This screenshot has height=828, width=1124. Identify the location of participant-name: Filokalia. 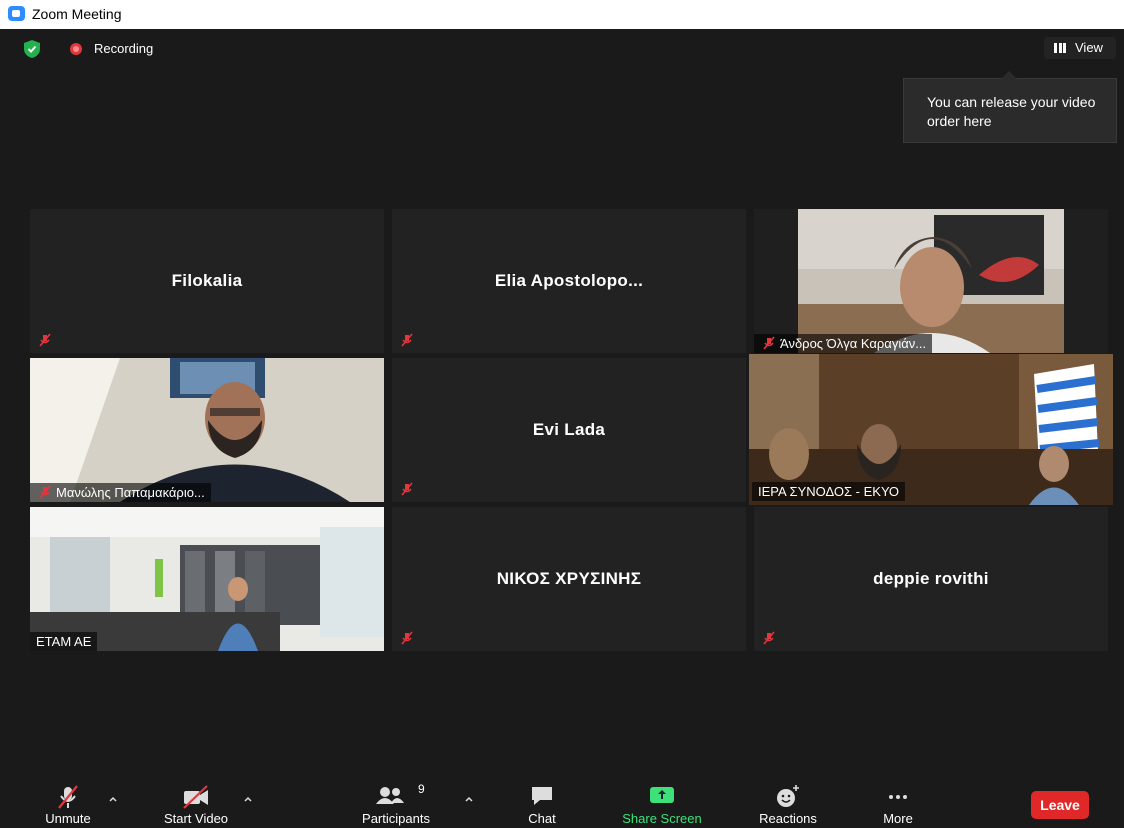
(207, 280).